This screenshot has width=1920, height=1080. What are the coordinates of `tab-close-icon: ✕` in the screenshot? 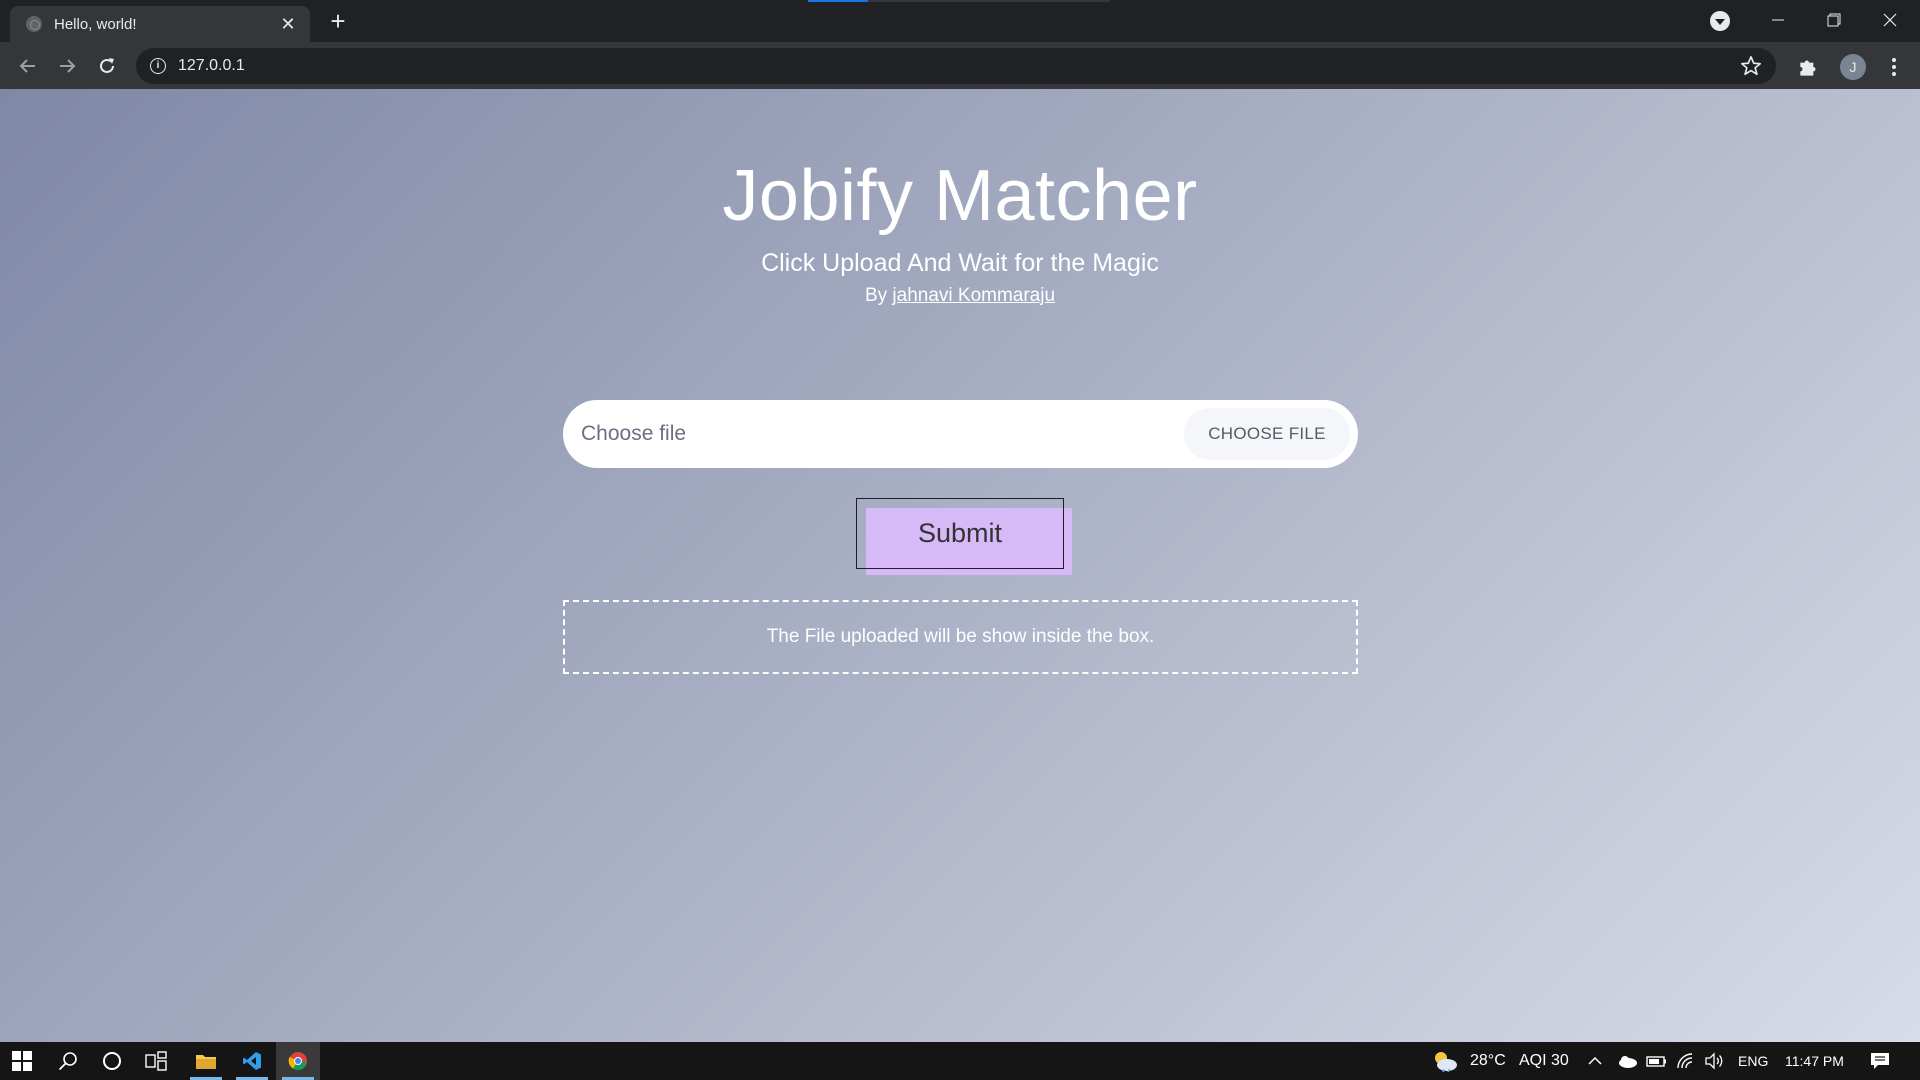 It's located at (288, 24).